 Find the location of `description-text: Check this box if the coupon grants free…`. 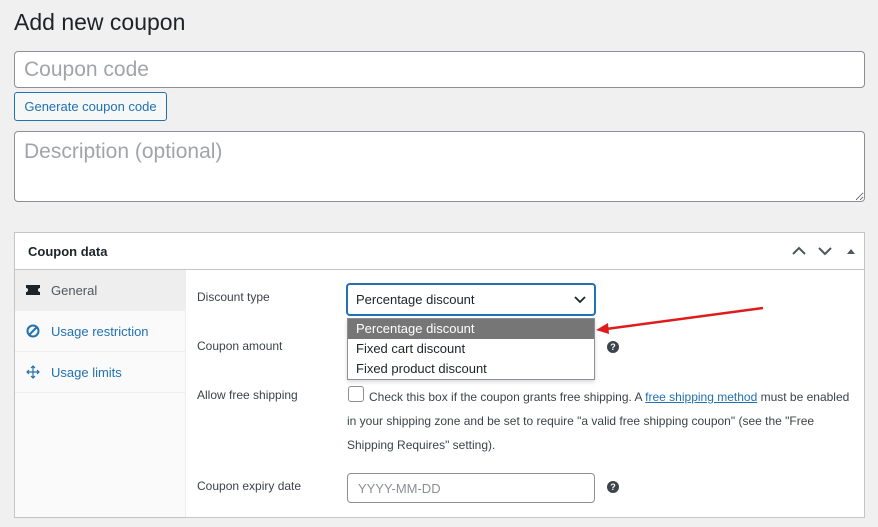

description-text: Check this box if the coupon grants free… is located at coordinates (507, 397).